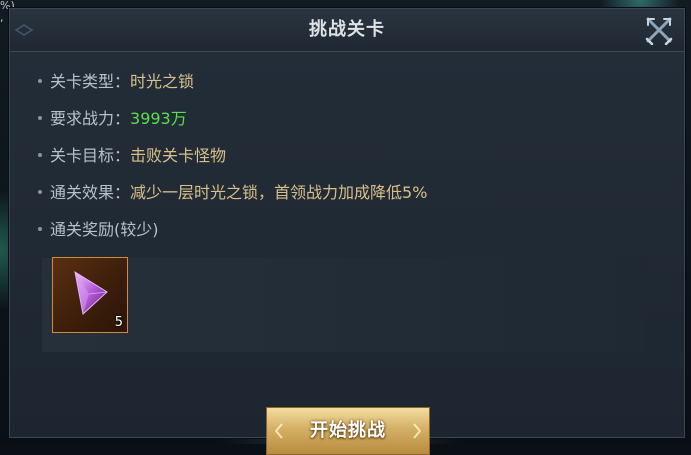 Image resolution: width=691 pixels, height=455 pixels. Describe the element at coordinates (90, 118) in the screenshot. I see `required-power-label: 要求战力：` at that location.